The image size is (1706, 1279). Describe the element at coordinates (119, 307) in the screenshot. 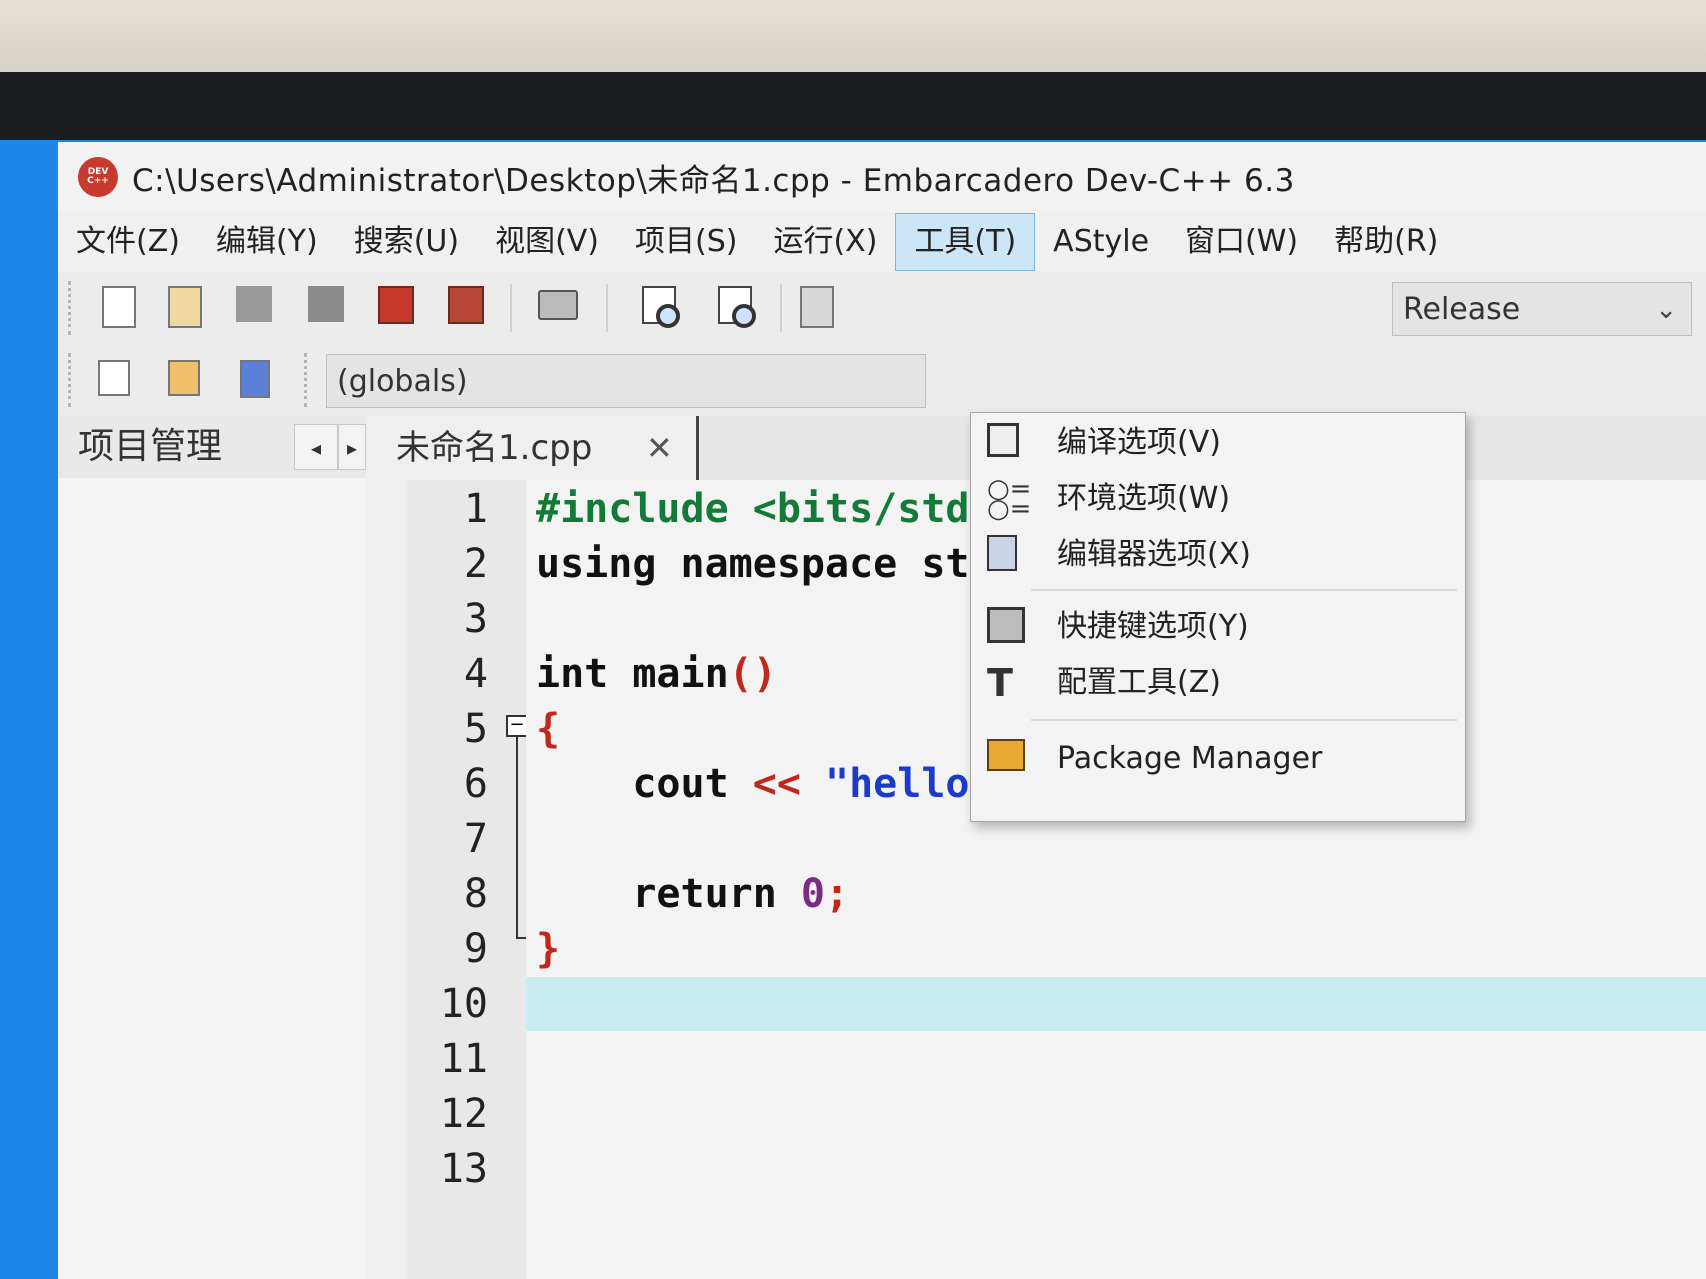

I see `new-file-icon` at that location.